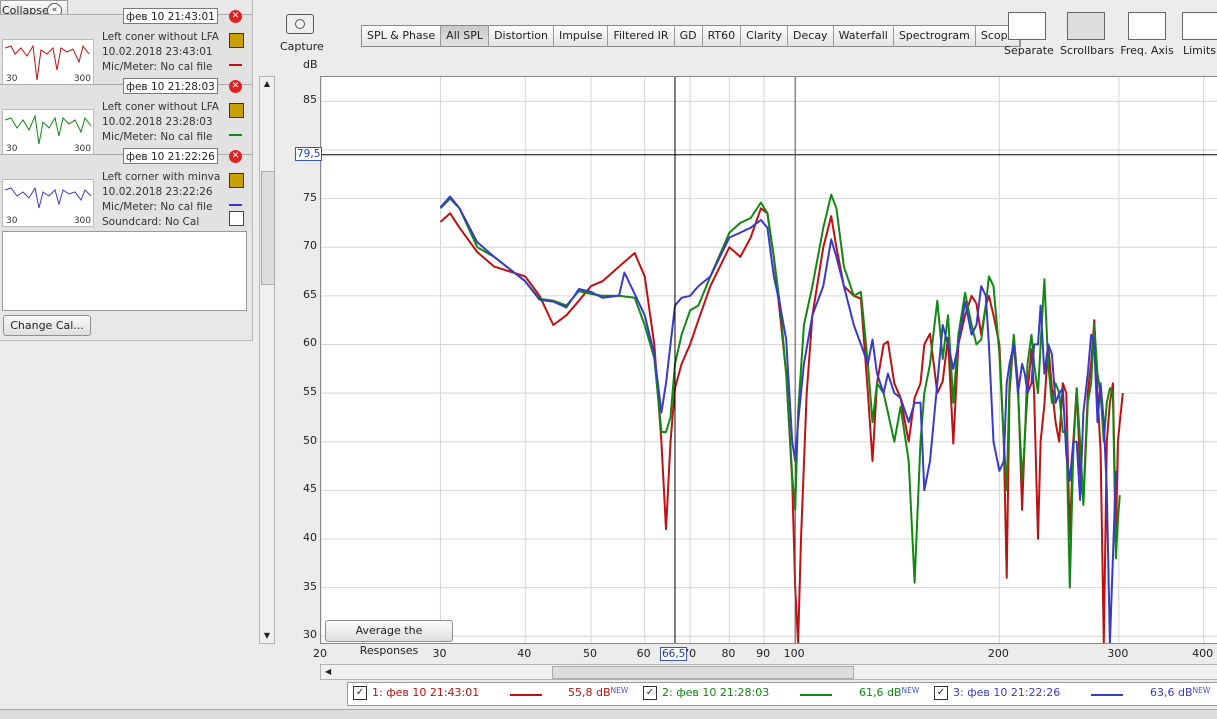  What do you see at coordinates (310, 343) in the screenshot?
I see `y-tick-label: 60` at bounding box center [310, 343].